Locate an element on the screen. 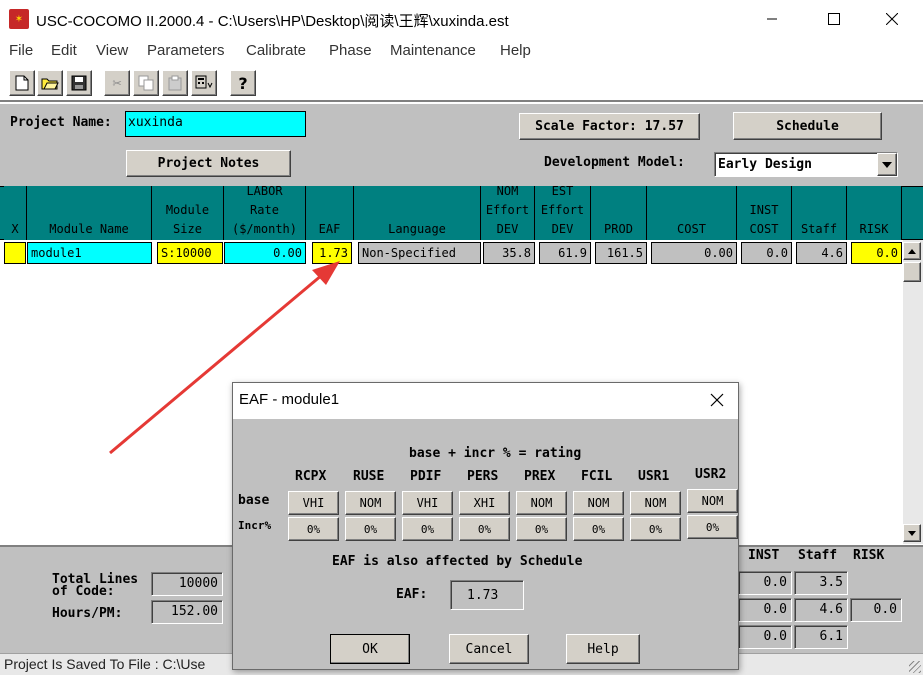  incr-ruse: 0% is located at coordinates (370, 529).